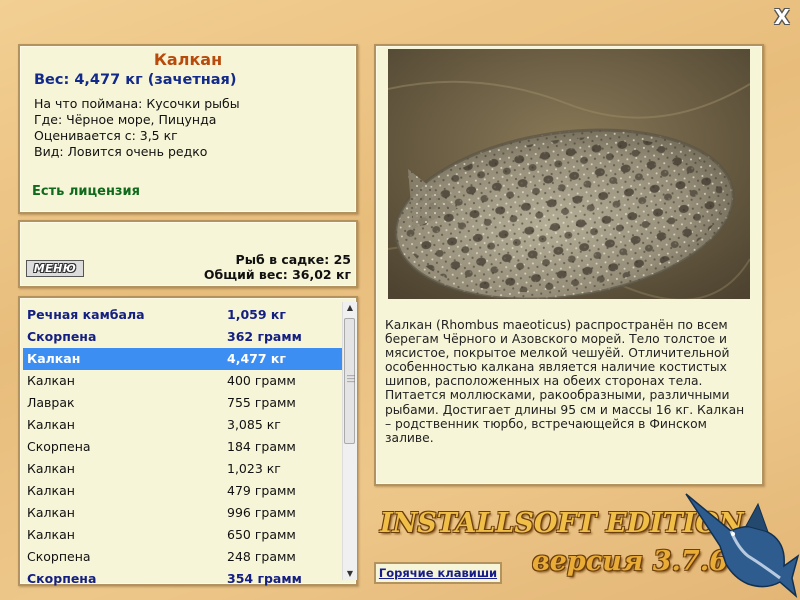  I want to click on scroll-up-arrow-icon: ▲, so click(350, 308).